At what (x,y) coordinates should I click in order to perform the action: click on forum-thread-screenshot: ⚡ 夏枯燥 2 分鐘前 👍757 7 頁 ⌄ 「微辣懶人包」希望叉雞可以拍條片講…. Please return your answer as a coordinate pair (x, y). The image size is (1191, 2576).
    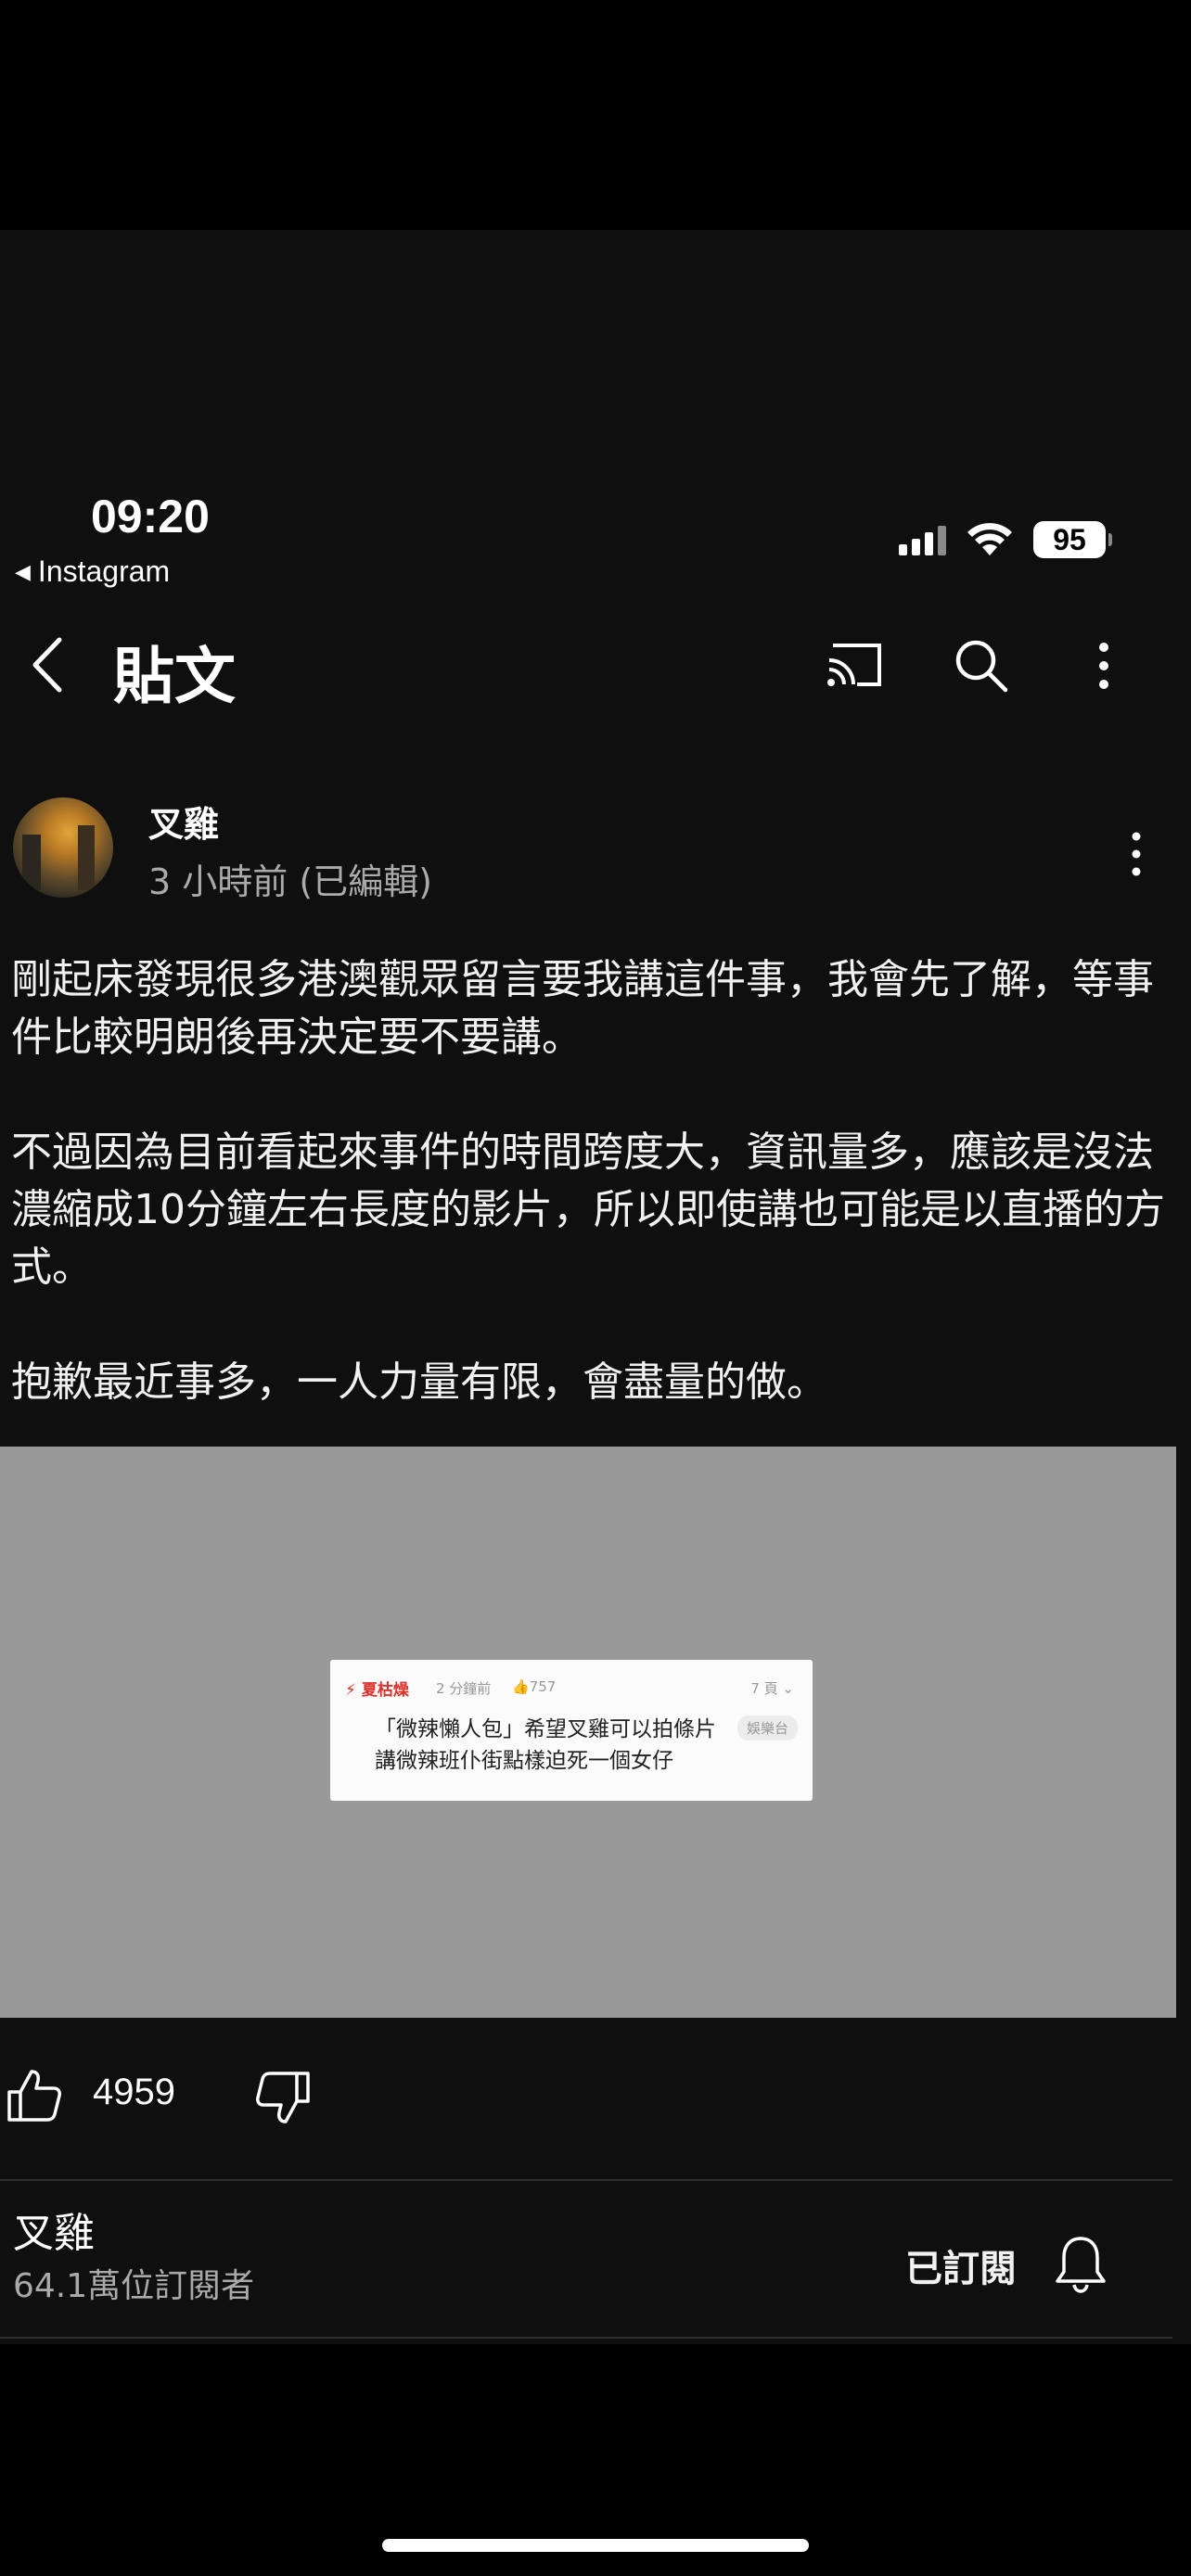
    Looking at the image, I should click on (571, 1731).